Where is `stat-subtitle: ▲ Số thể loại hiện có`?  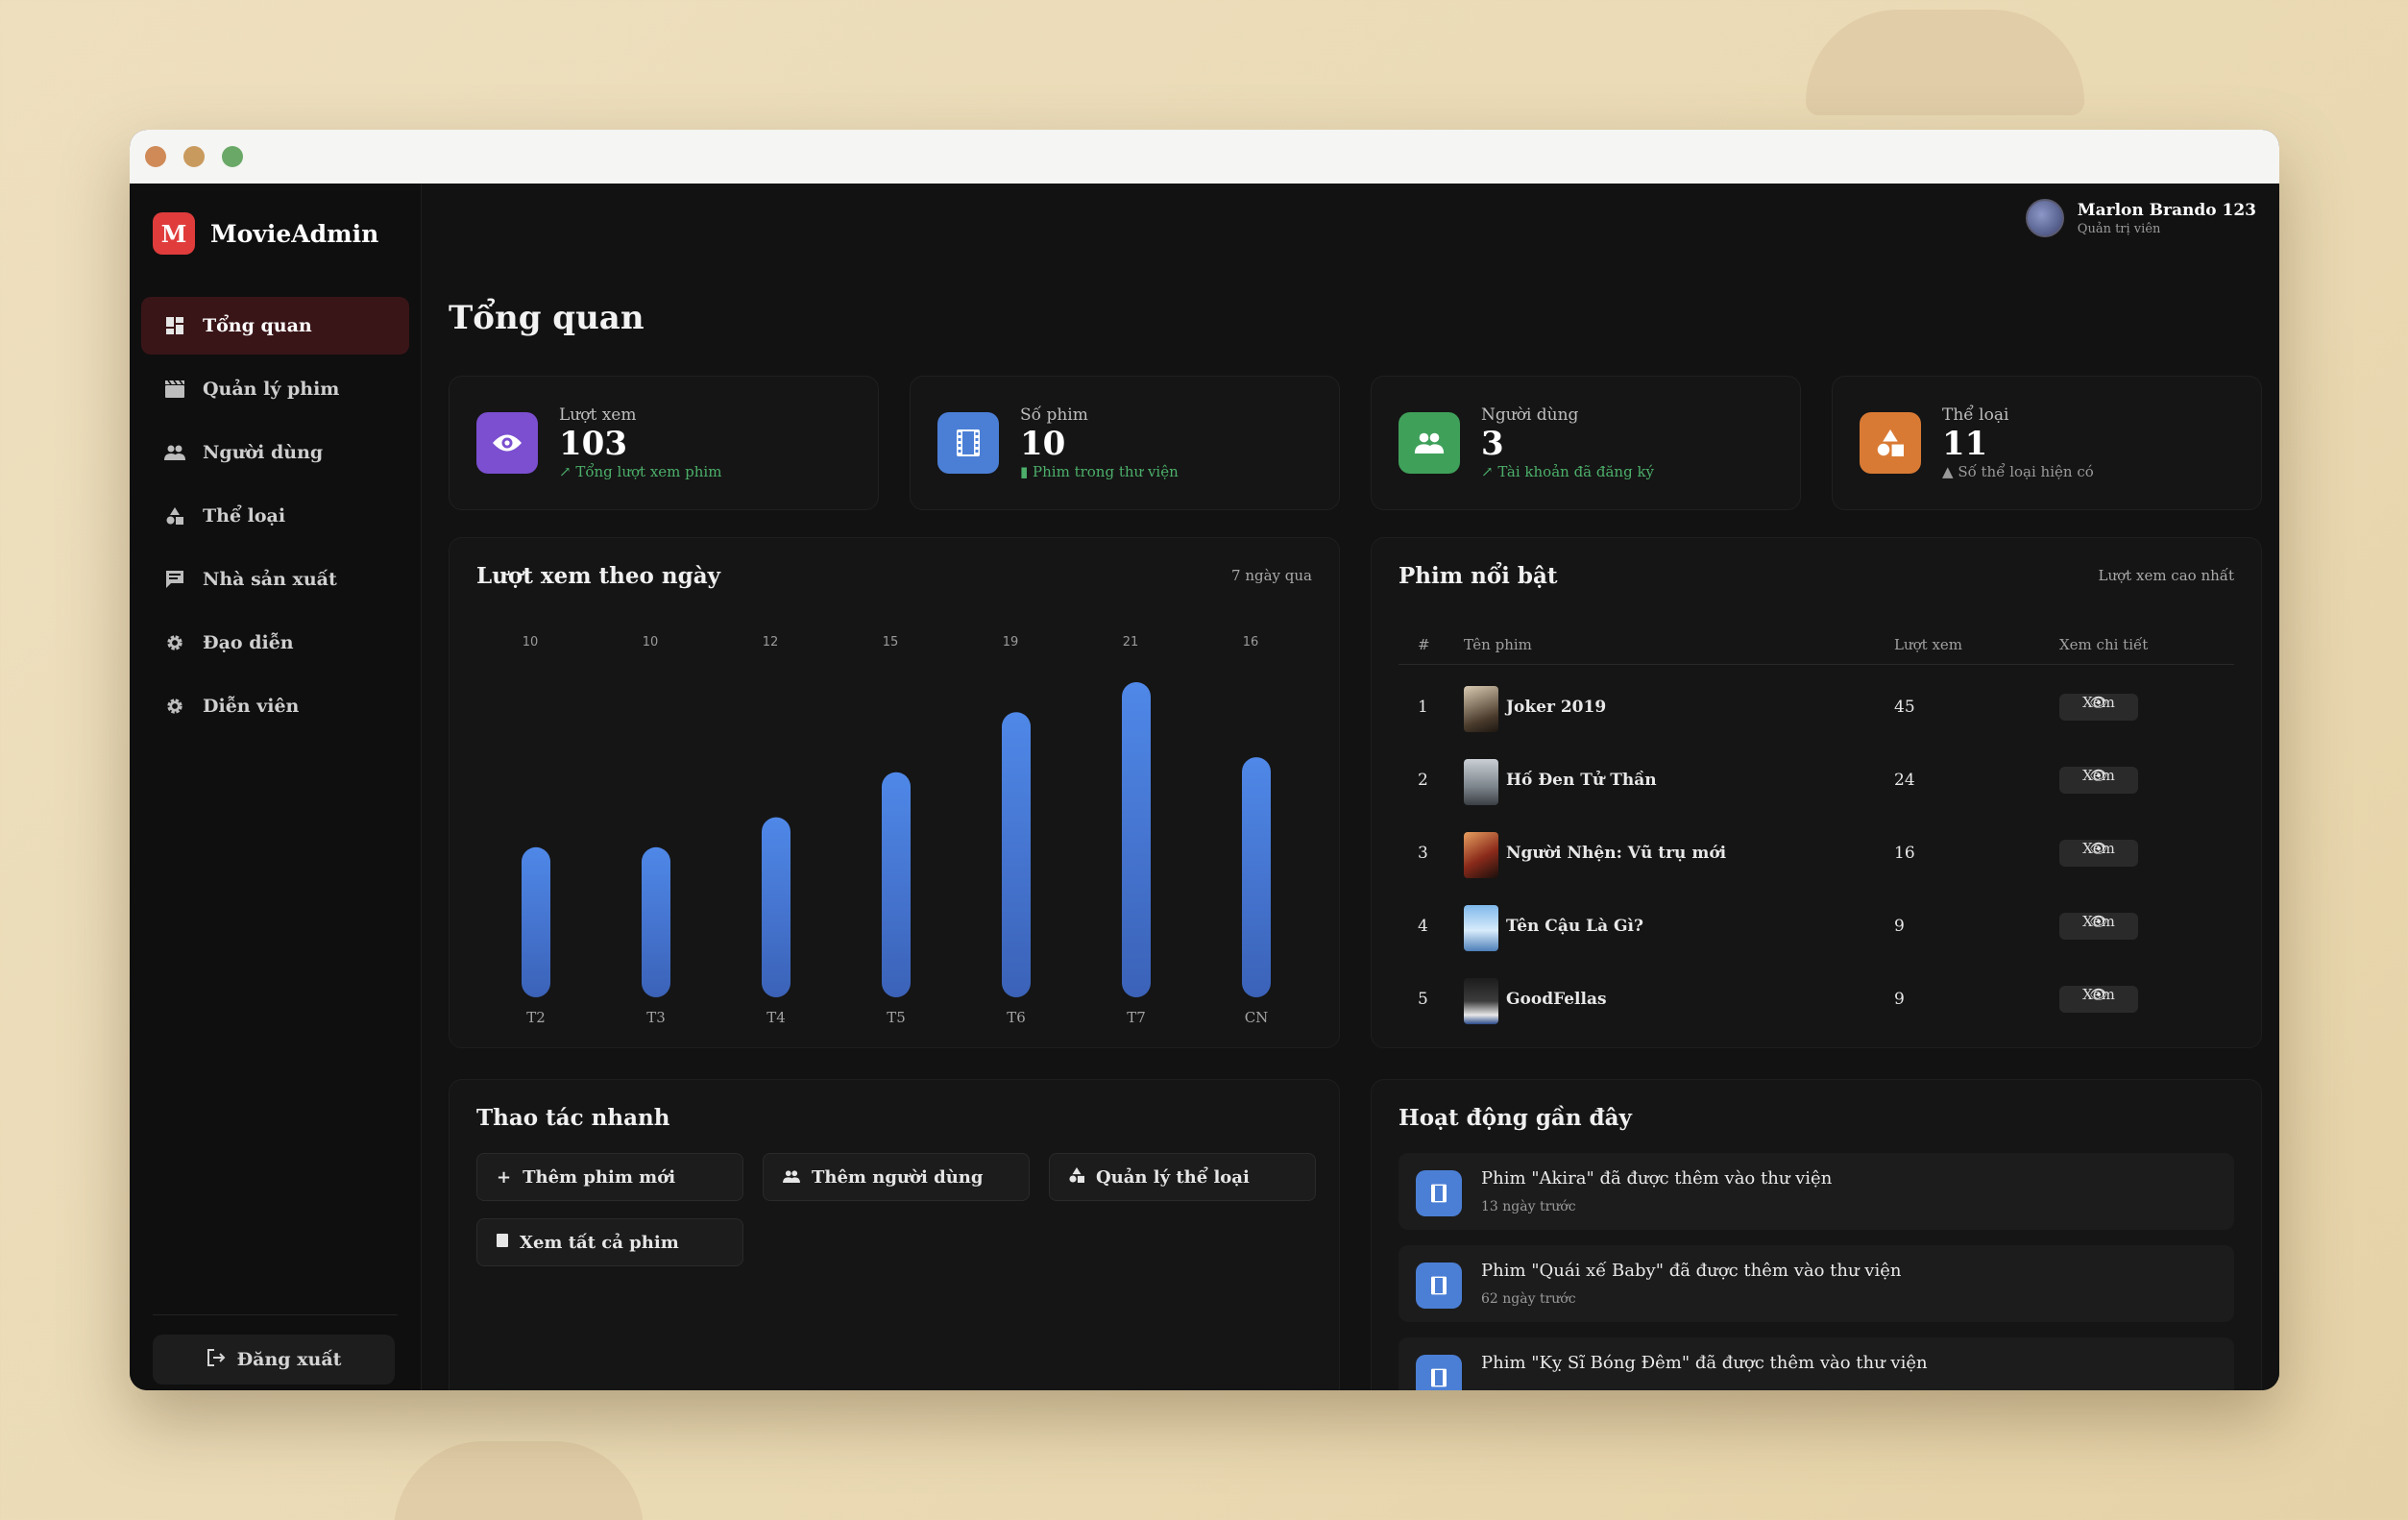
stat-subtitle: ▲ Số thể loại hiện có is located at coordinates (2018, 472).